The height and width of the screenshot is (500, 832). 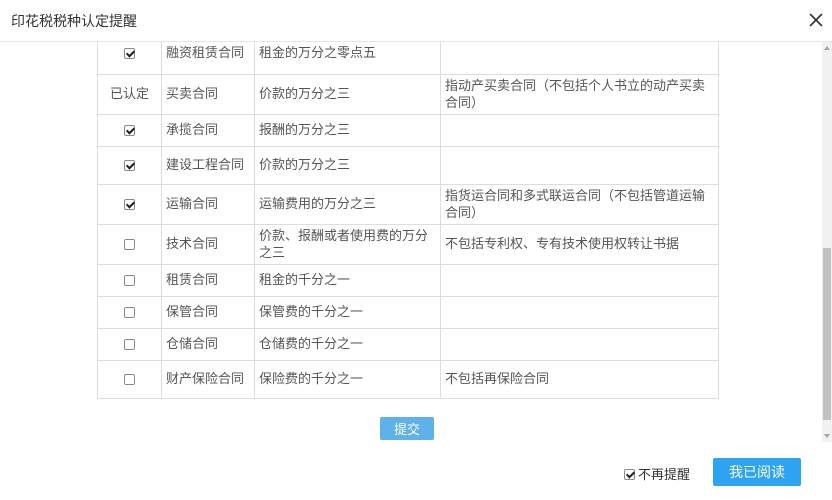 I want to click on table-row: 仓储合同 仓储费的千分之一, so click(x=408, y=344).